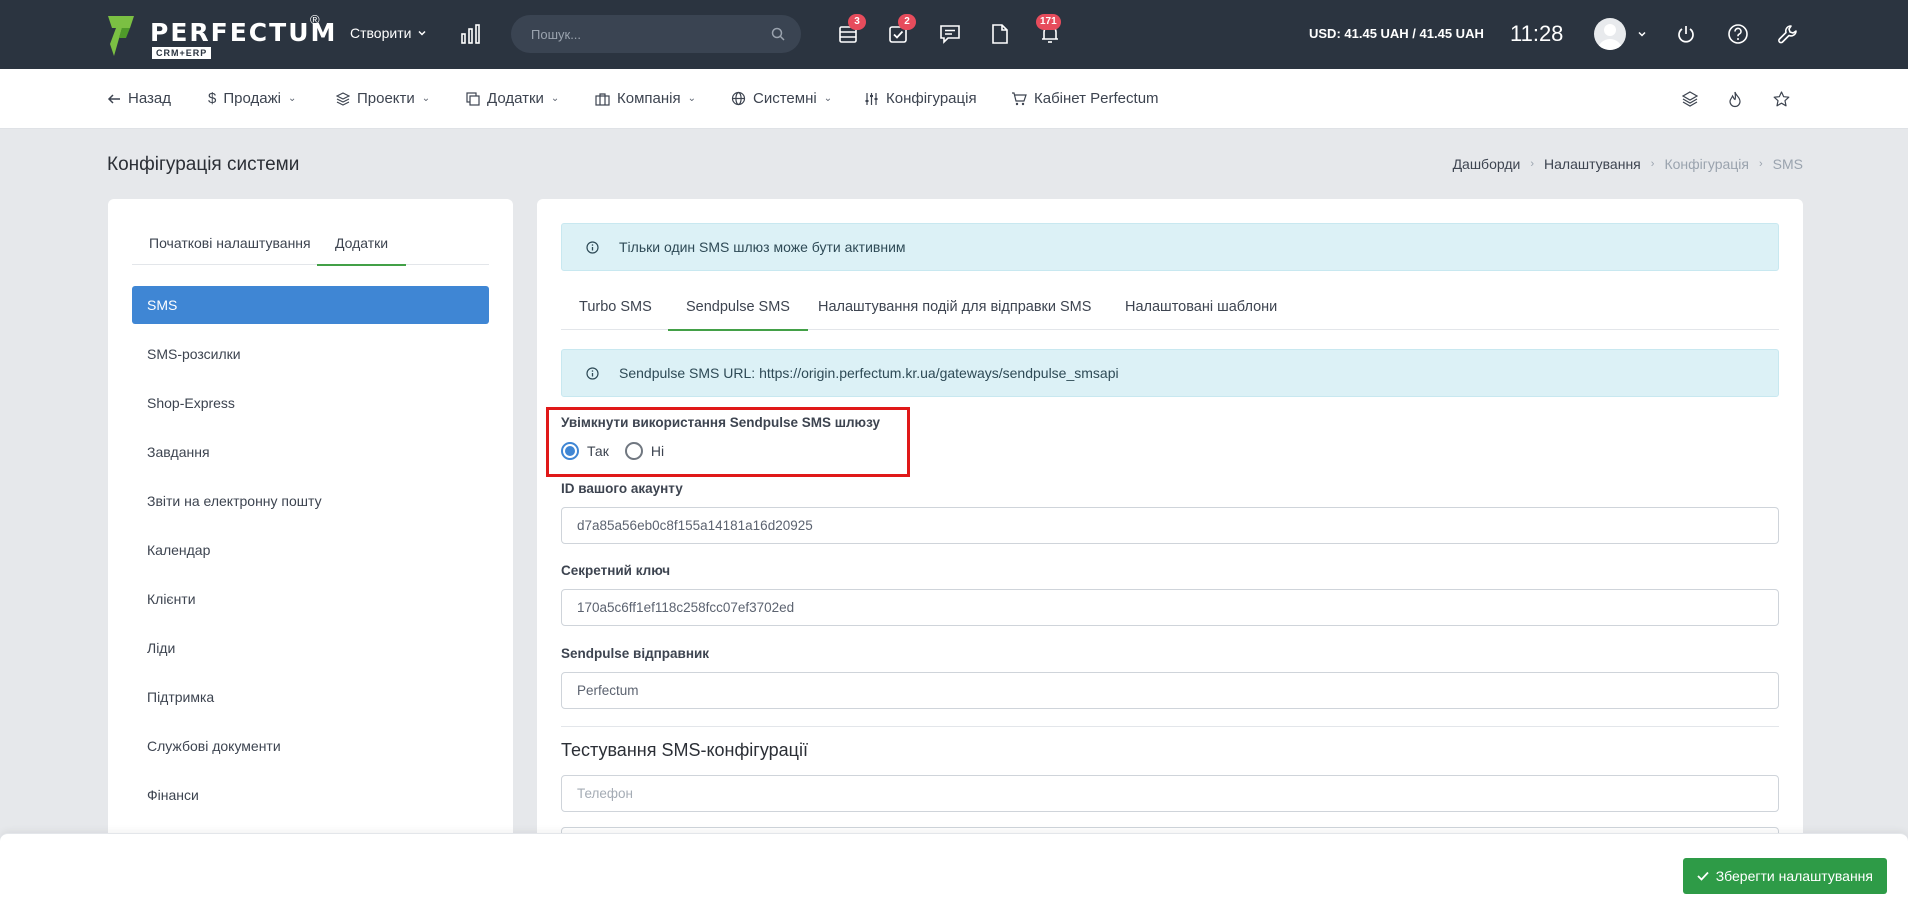 Image resolution: width=1908 pixels, height=915 pixels. What do you see at coordinates (785, 98) in the screenshot?
I see `nav-system-label: Системні` at bounding box center [785, 98].